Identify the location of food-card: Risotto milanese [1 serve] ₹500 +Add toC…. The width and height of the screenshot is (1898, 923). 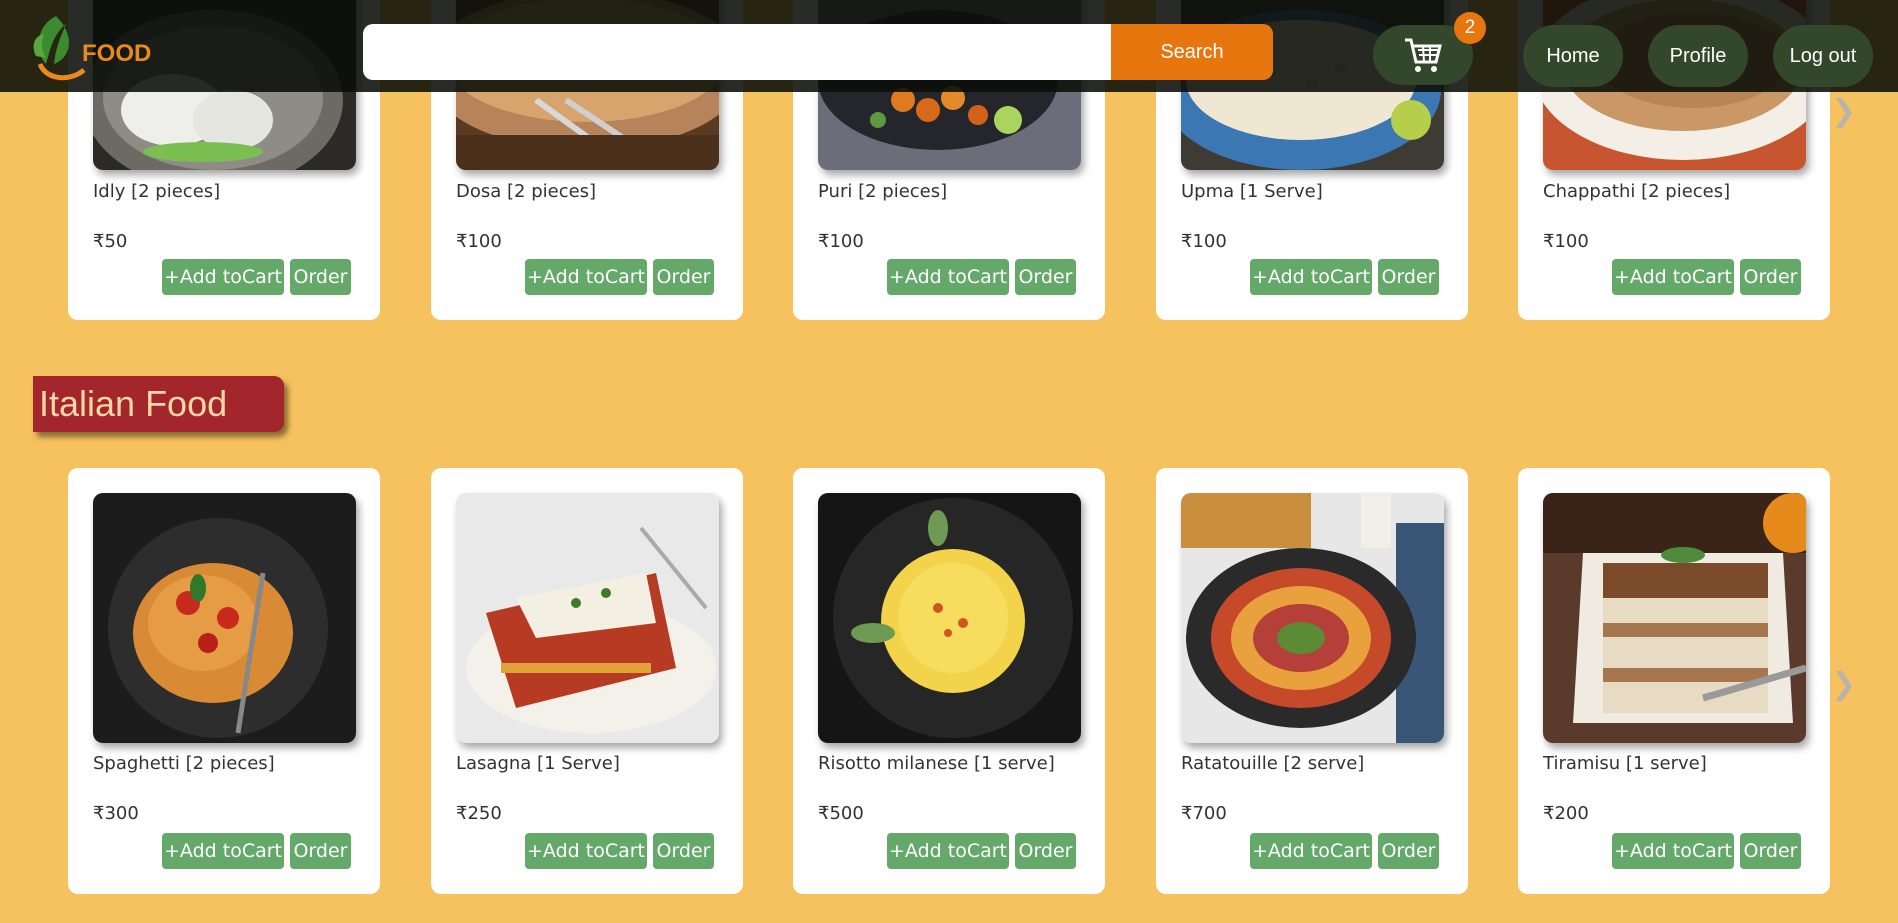
(949, 681).